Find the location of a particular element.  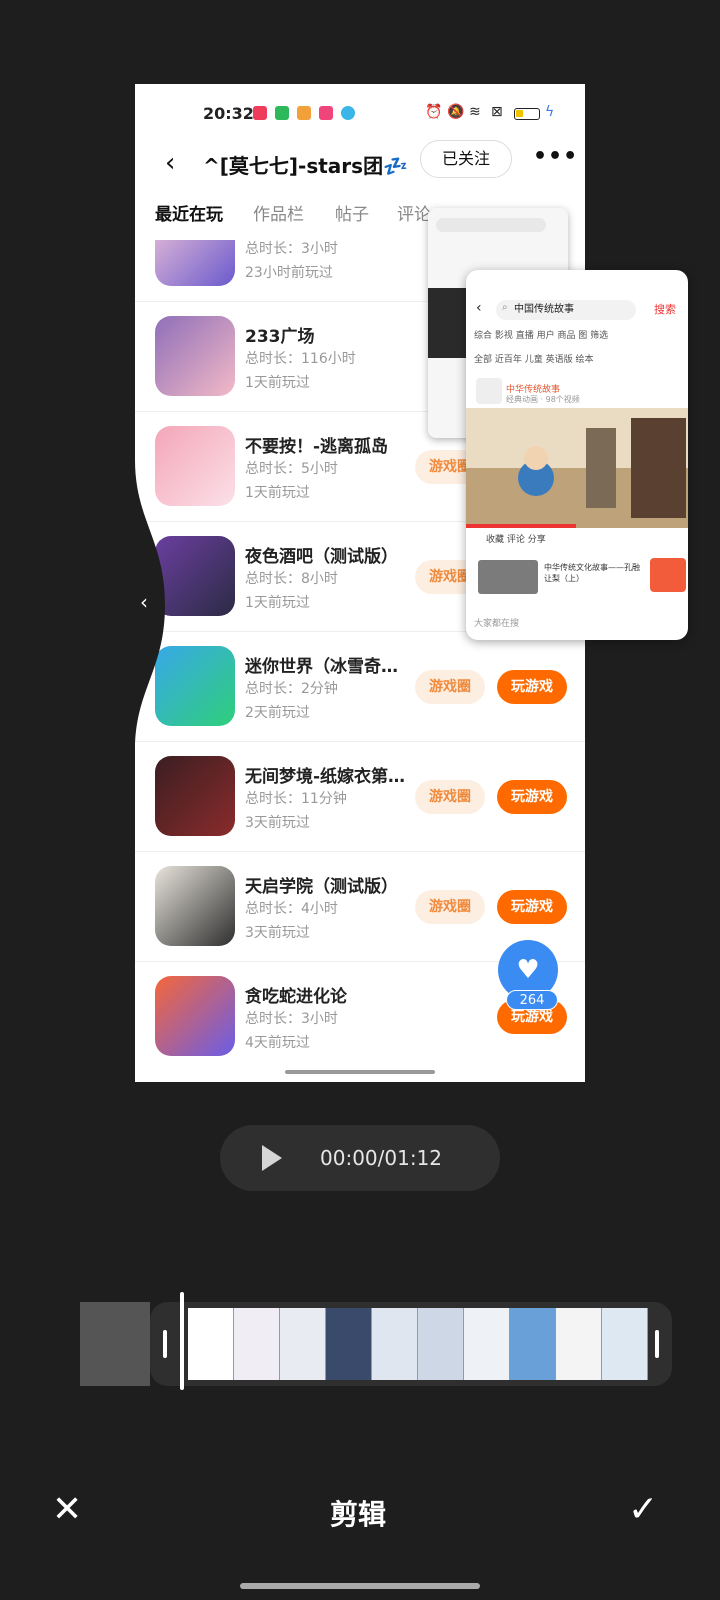

follow-button: 已关注 is located at coordinates (466, 159).